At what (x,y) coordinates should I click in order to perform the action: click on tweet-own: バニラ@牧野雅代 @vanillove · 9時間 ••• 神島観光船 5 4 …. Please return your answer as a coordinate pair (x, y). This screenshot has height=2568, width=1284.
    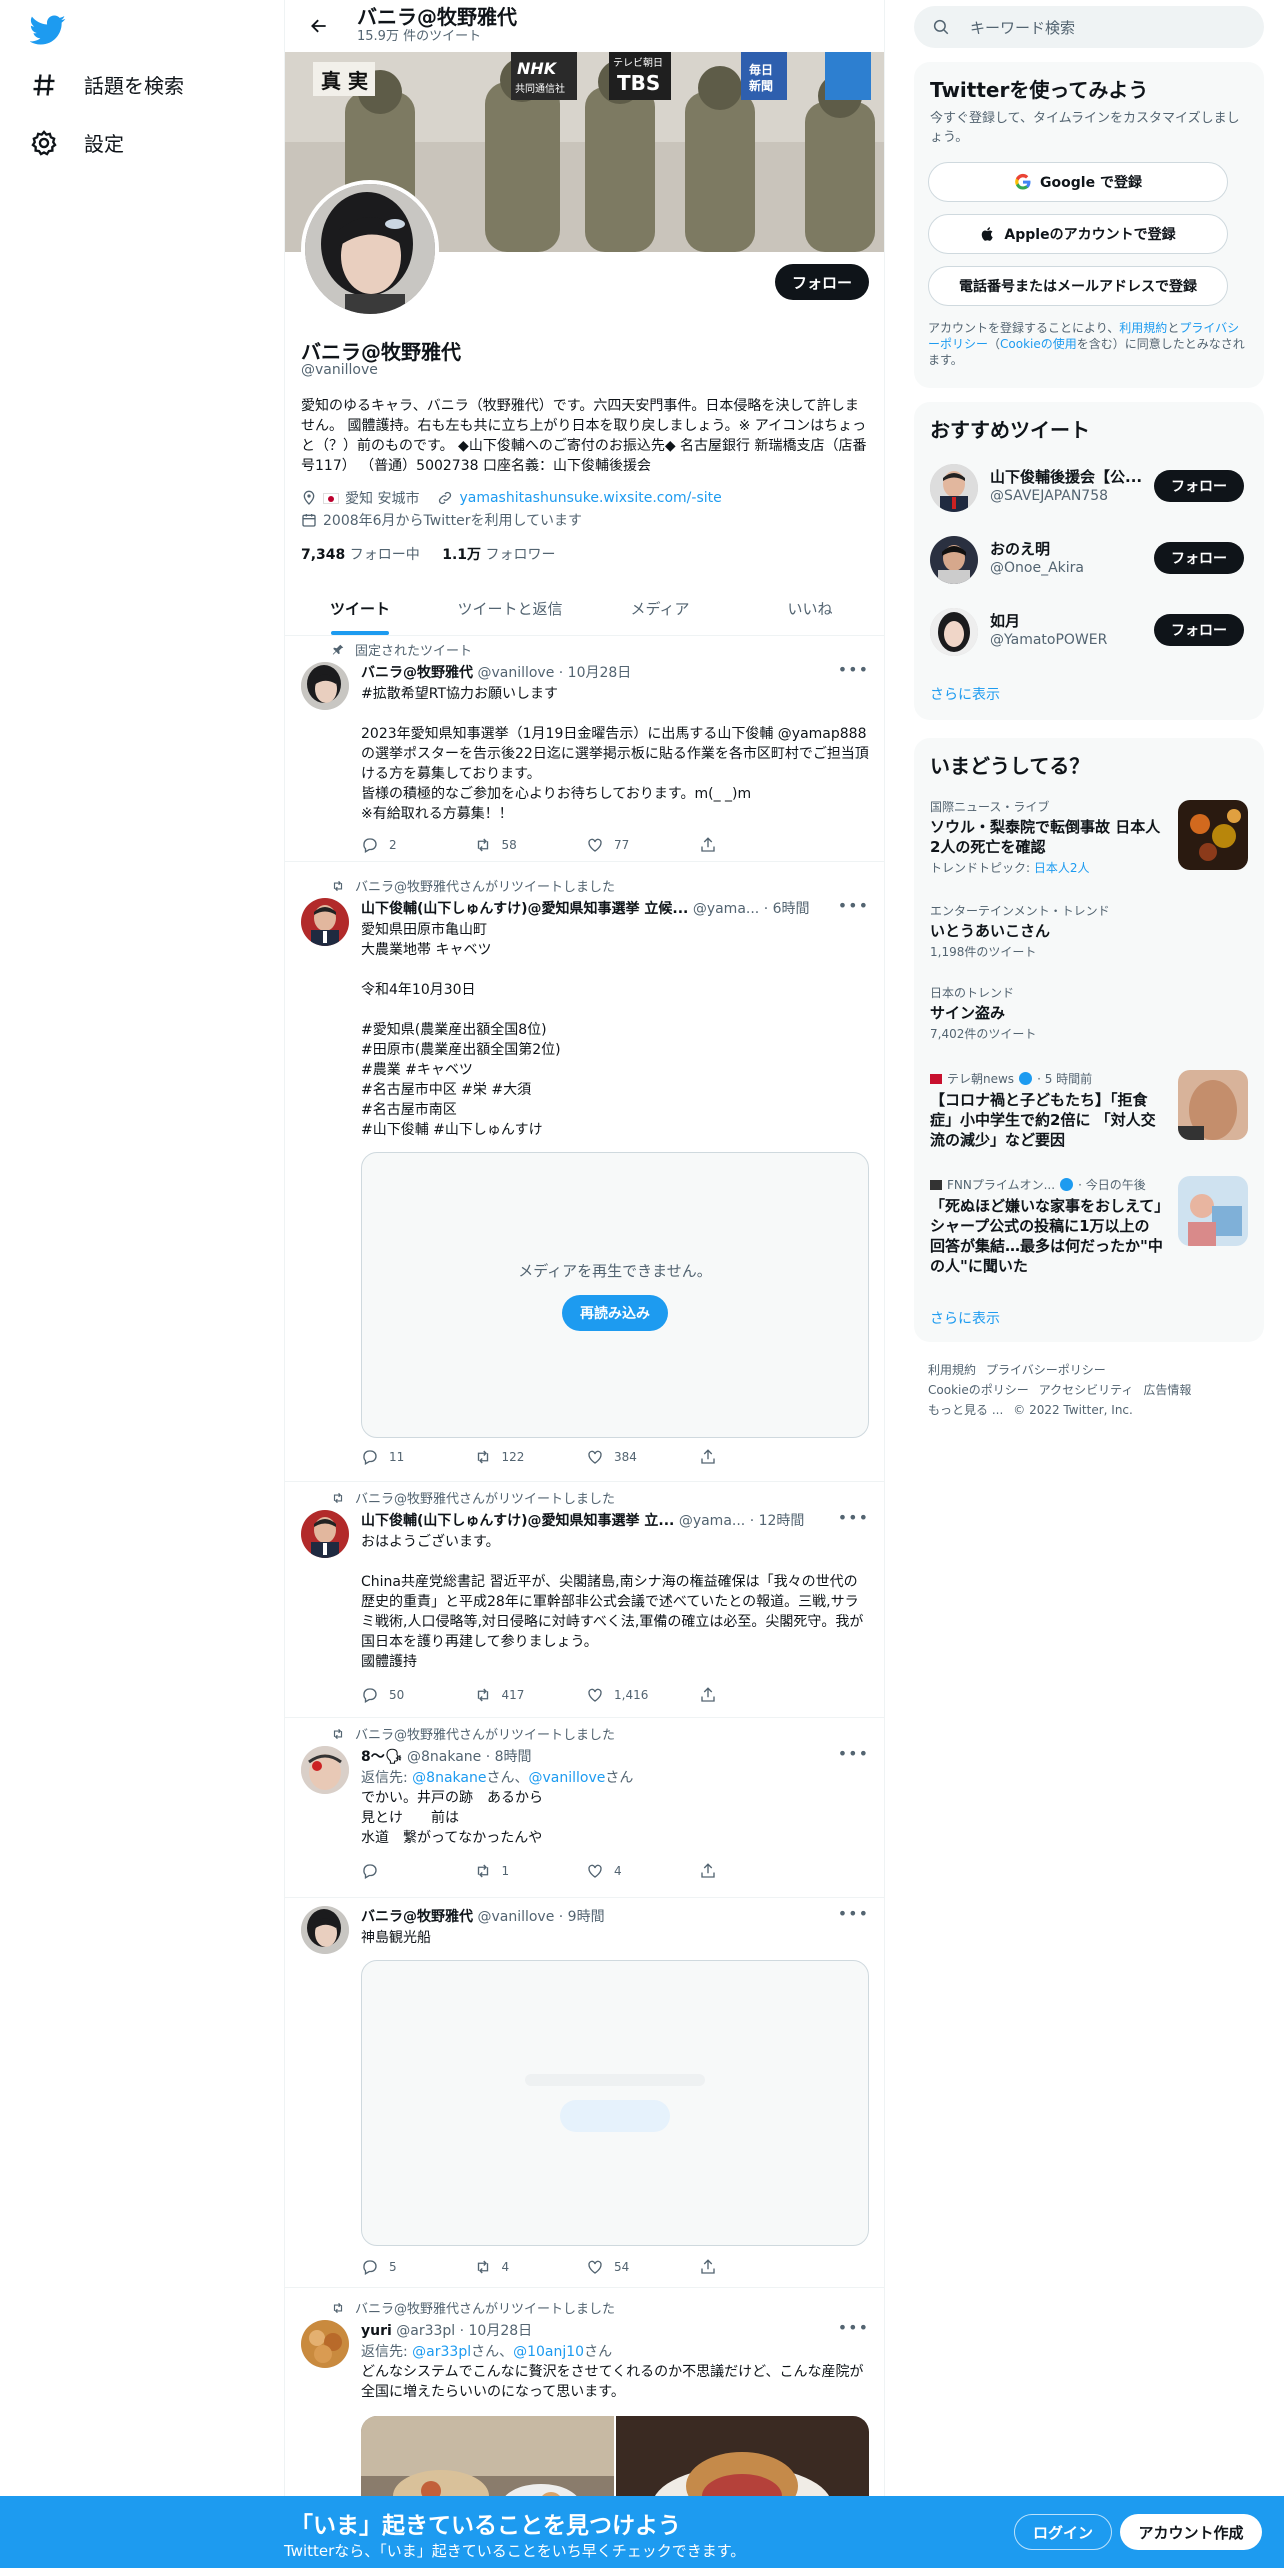
    Looking at the image, I should click on (584, 2093).